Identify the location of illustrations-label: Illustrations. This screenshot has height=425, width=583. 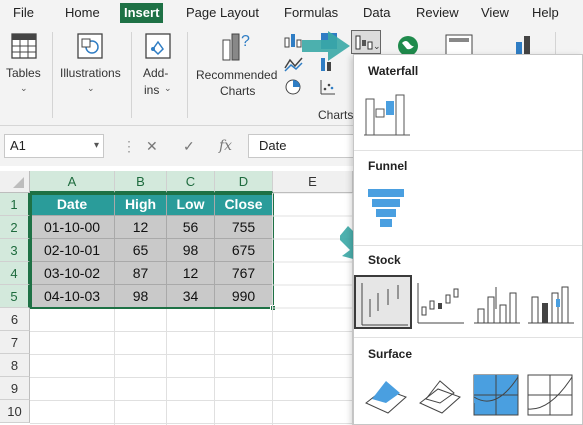
(90, 73).